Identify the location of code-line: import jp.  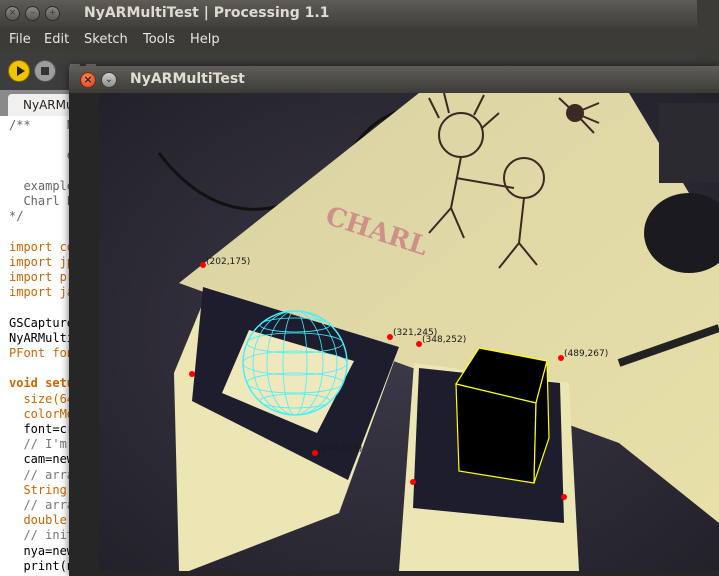
(42, 261).